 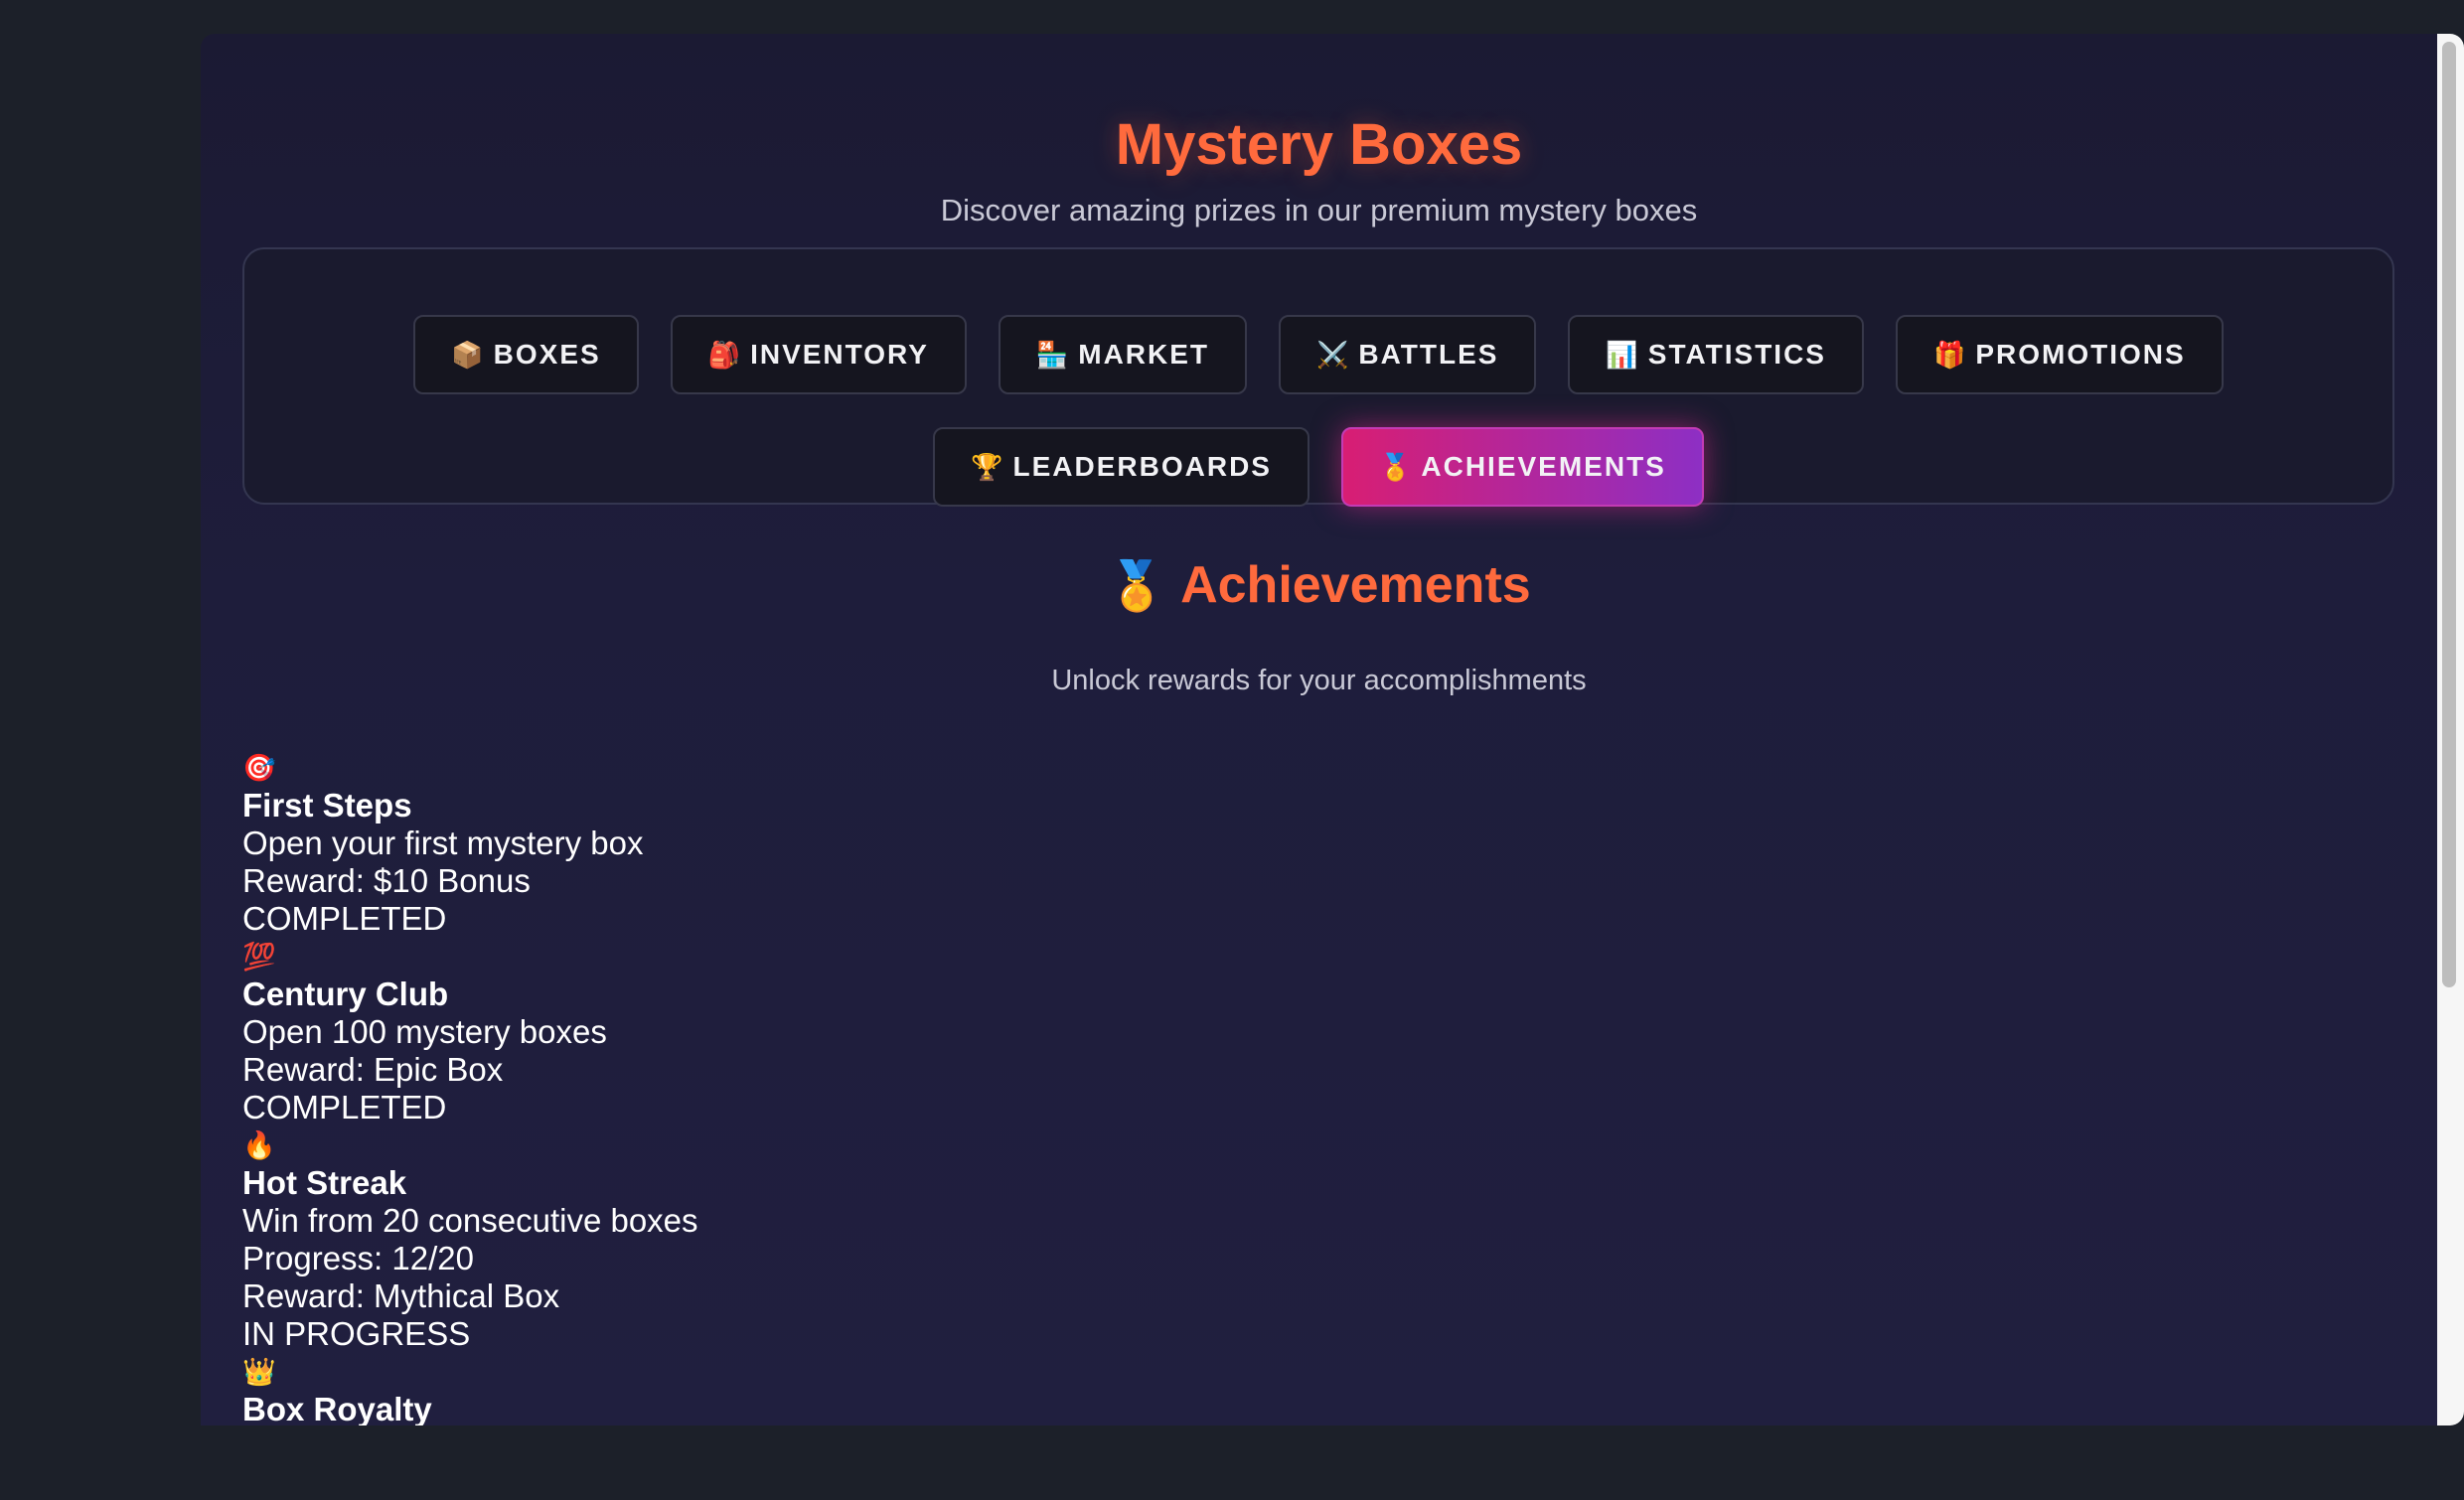 I want to click on achievement-description: Open your first mystery box, so click(x=443, y=843).